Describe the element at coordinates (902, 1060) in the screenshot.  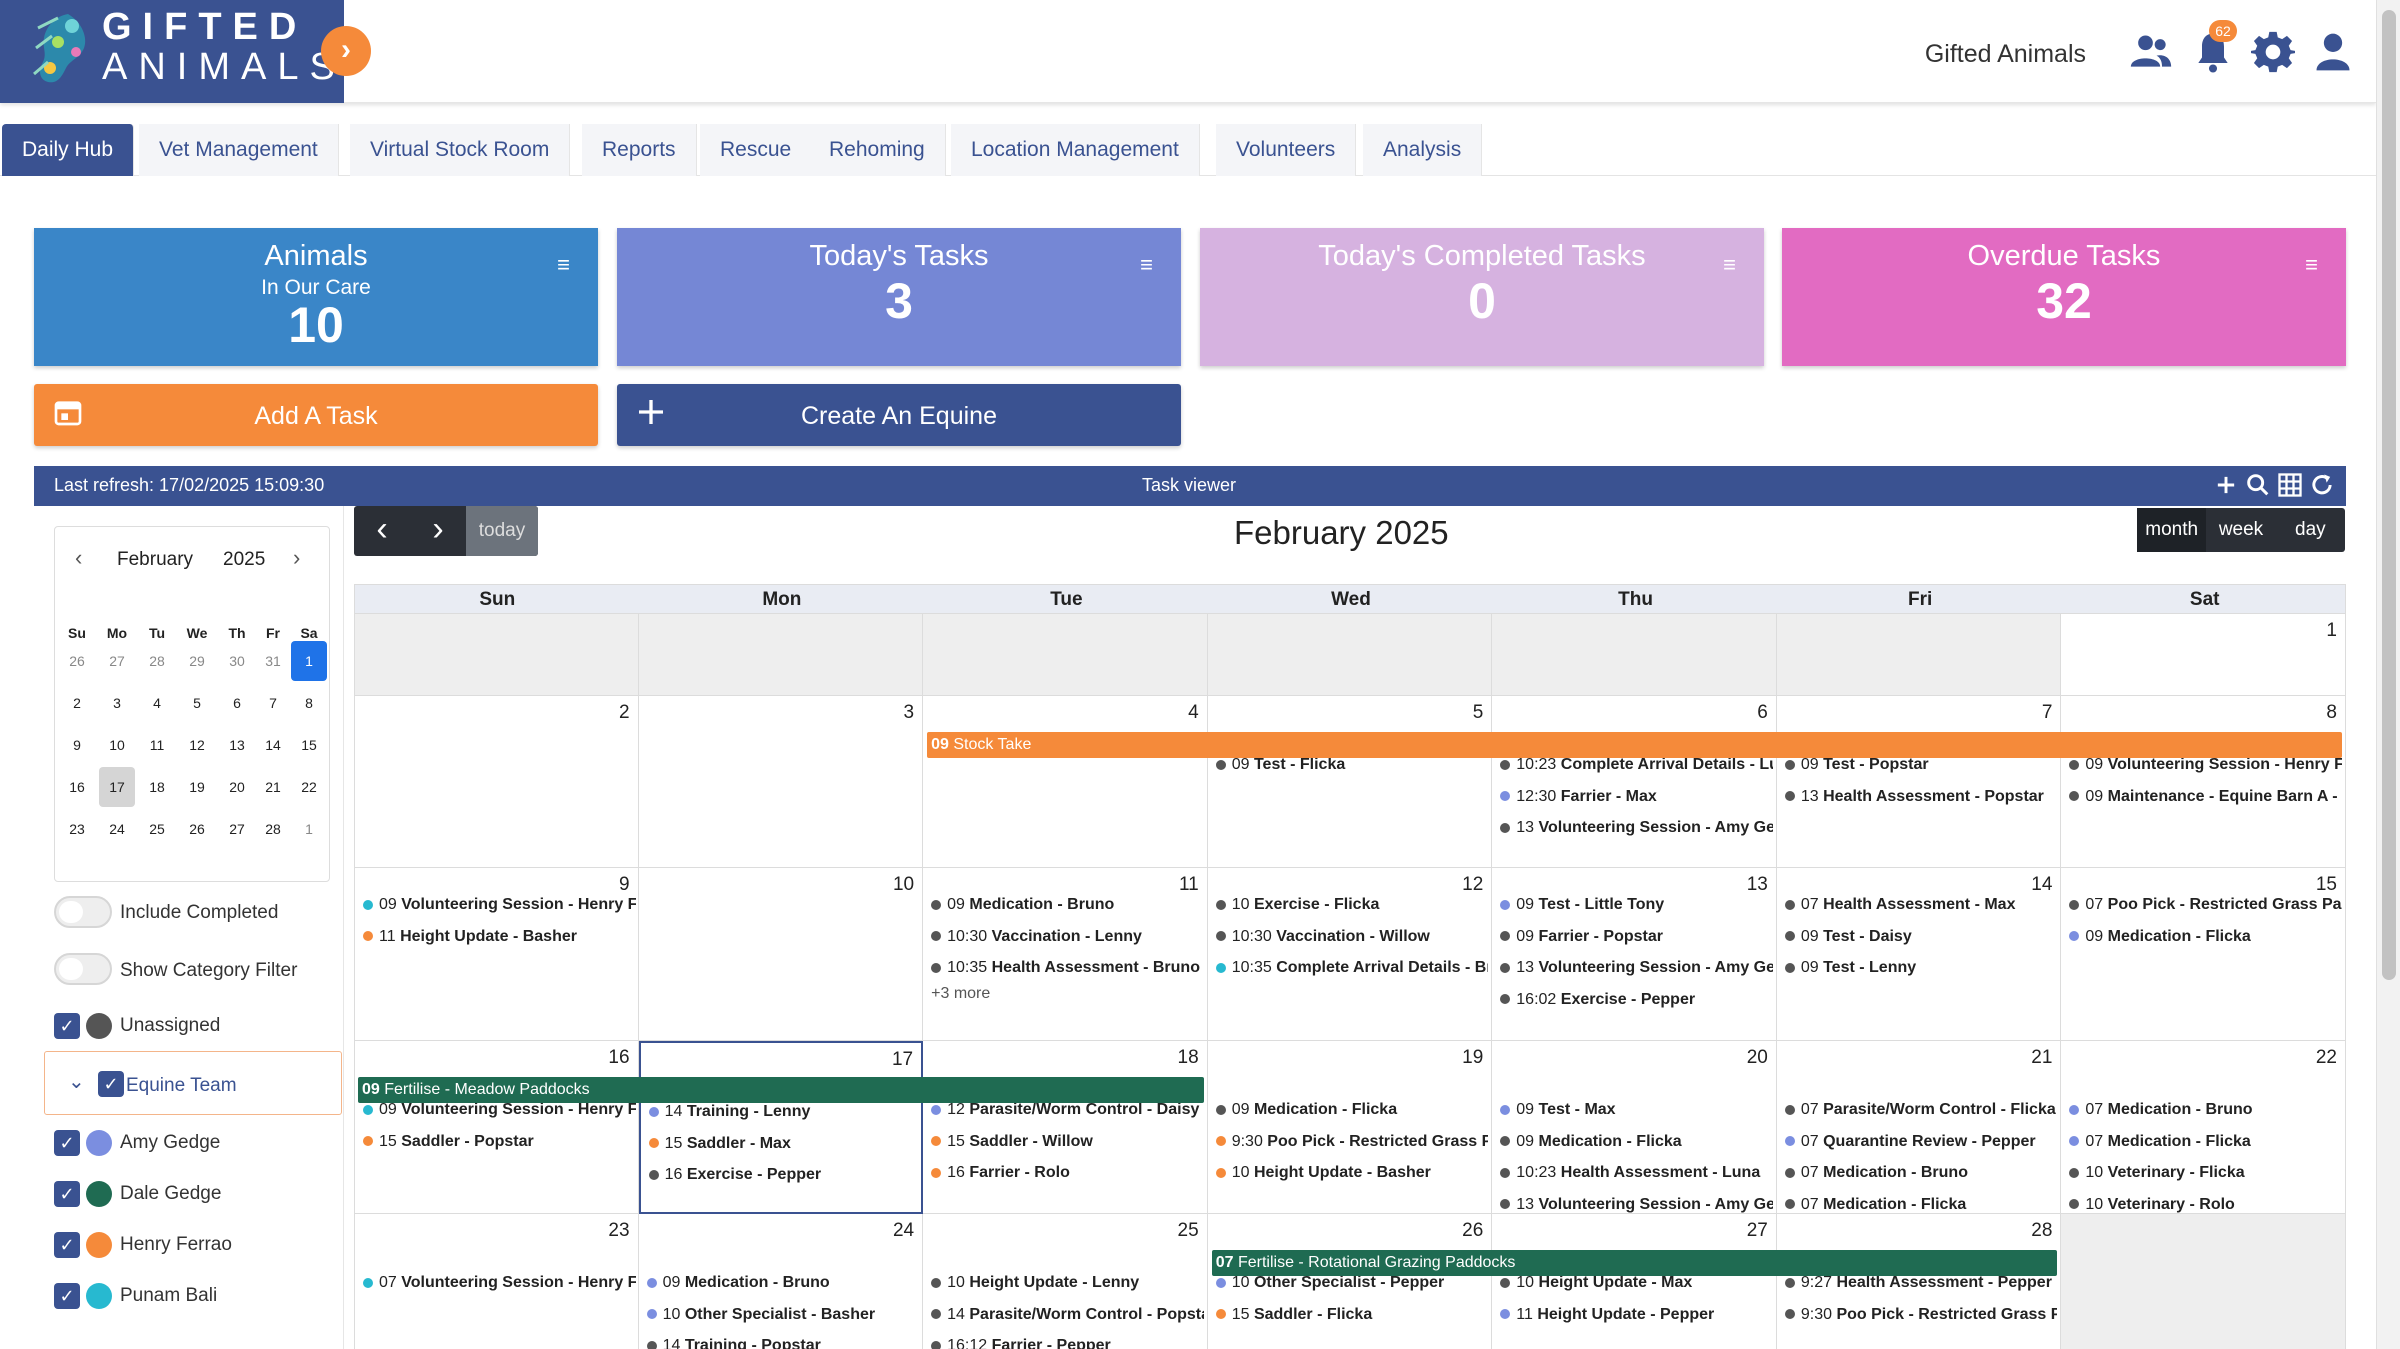
I see `day-number: 17` at that location.